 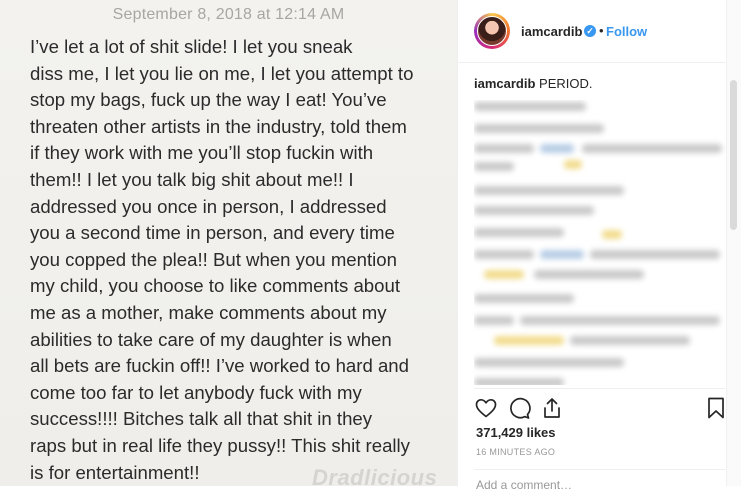 What do you see at coordinates (733, 155) in the screenshot?
I see `scrollbar-thumb` at bounding box center [733, 155].